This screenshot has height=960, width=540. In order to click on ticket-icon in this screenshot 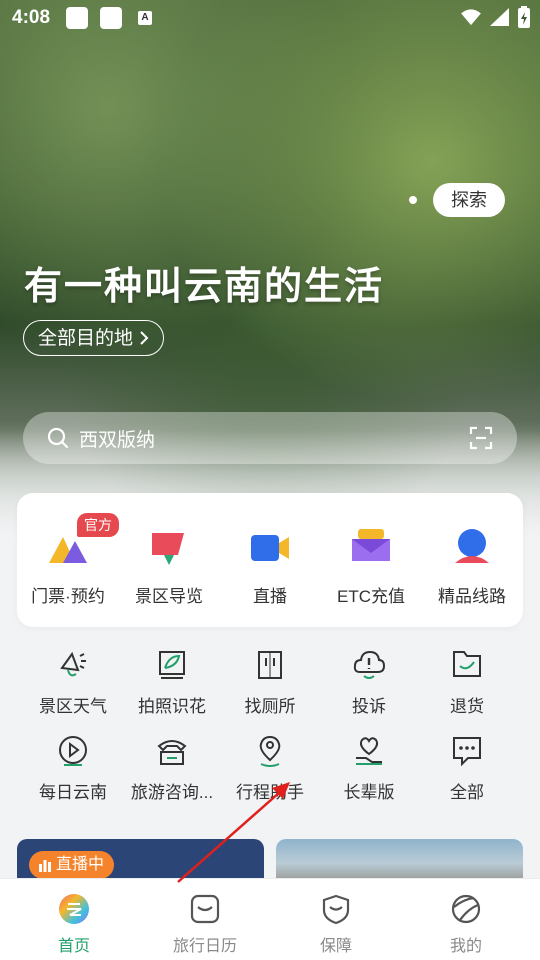, I will do `click(68, 550)`.